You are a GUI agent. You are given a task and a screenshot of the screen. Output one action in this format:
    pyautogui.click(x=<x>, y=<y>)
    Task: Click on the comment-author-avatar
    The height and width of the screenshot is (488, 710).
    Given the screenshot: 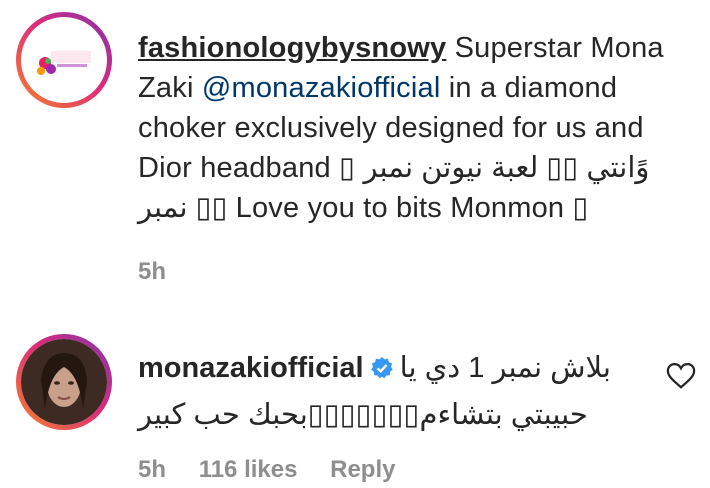 What is the action you would take?
    pyautogui.click(x=64, y=382)
    